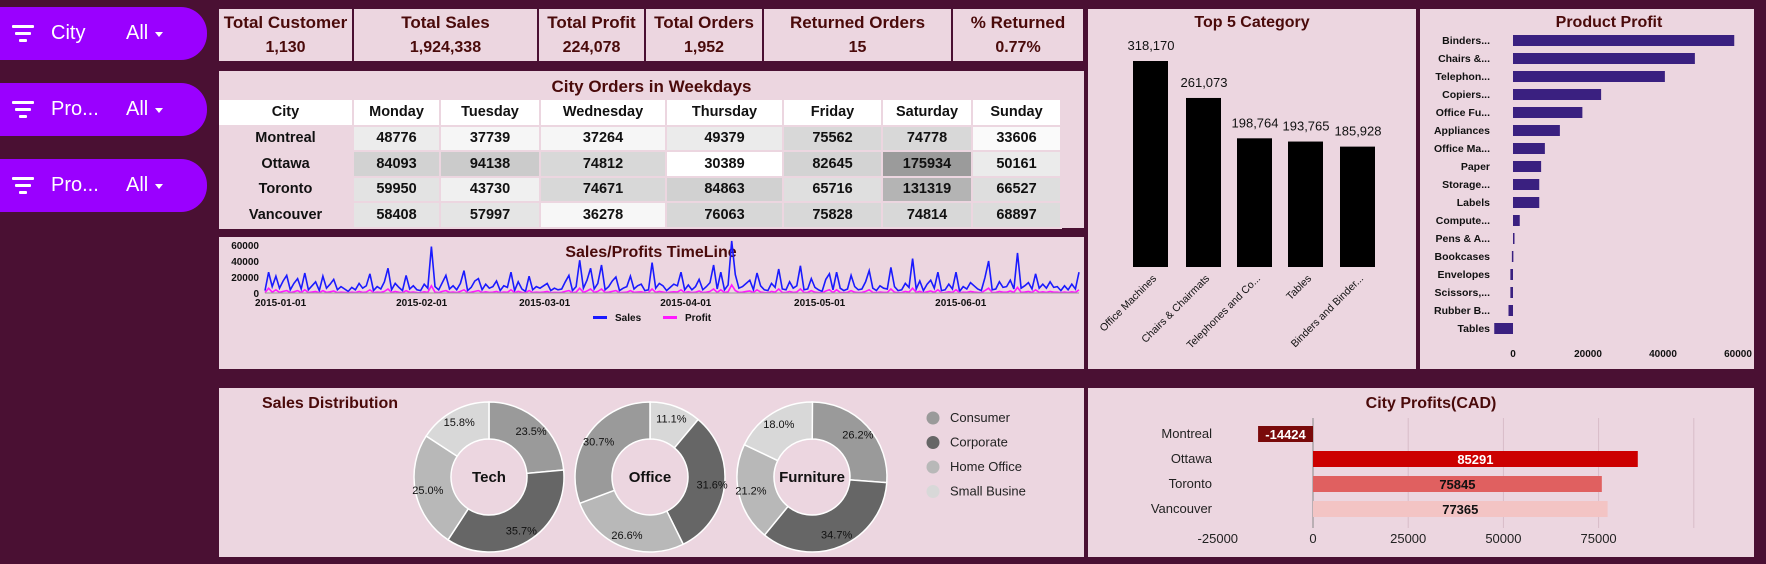  What do you see at coordinates (245, 262) in the screenshot?
I see `y-tick-label: 40000` at bounding box center [245, 262].